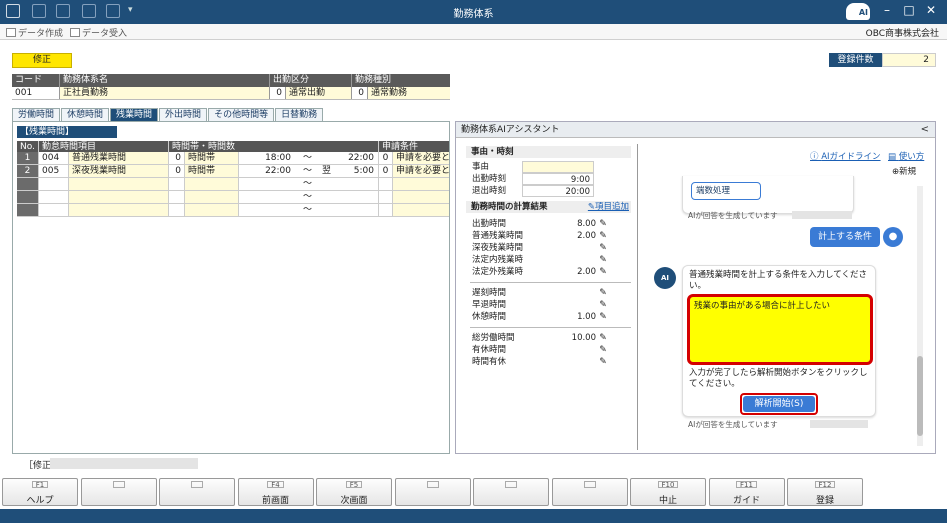 This screenshot has height=523, width=947. Describe the element at coordinates (726, 191) in the screenshot. I see `rounding-chip: 端数処理` at that location.